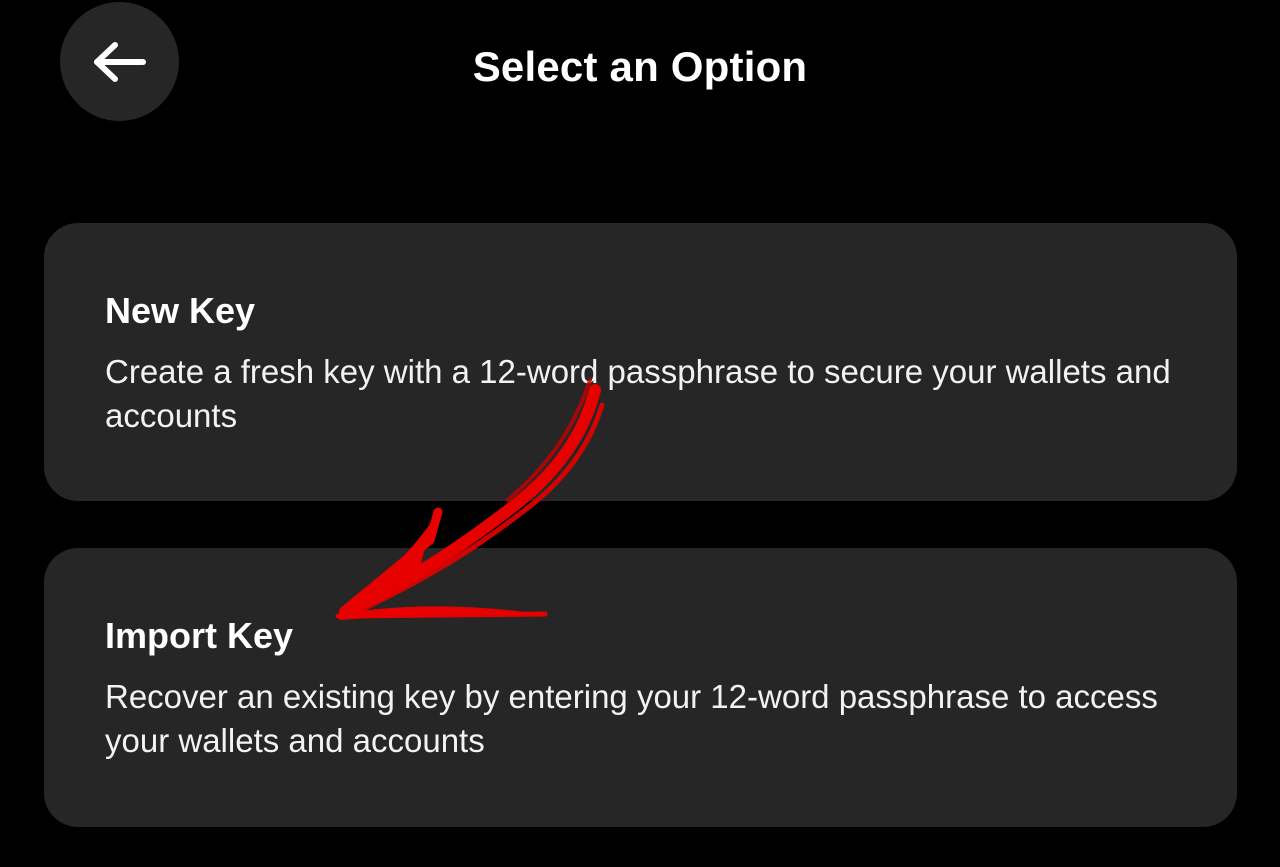  I want to click on new-key-title: New Key, so click(180, 310).